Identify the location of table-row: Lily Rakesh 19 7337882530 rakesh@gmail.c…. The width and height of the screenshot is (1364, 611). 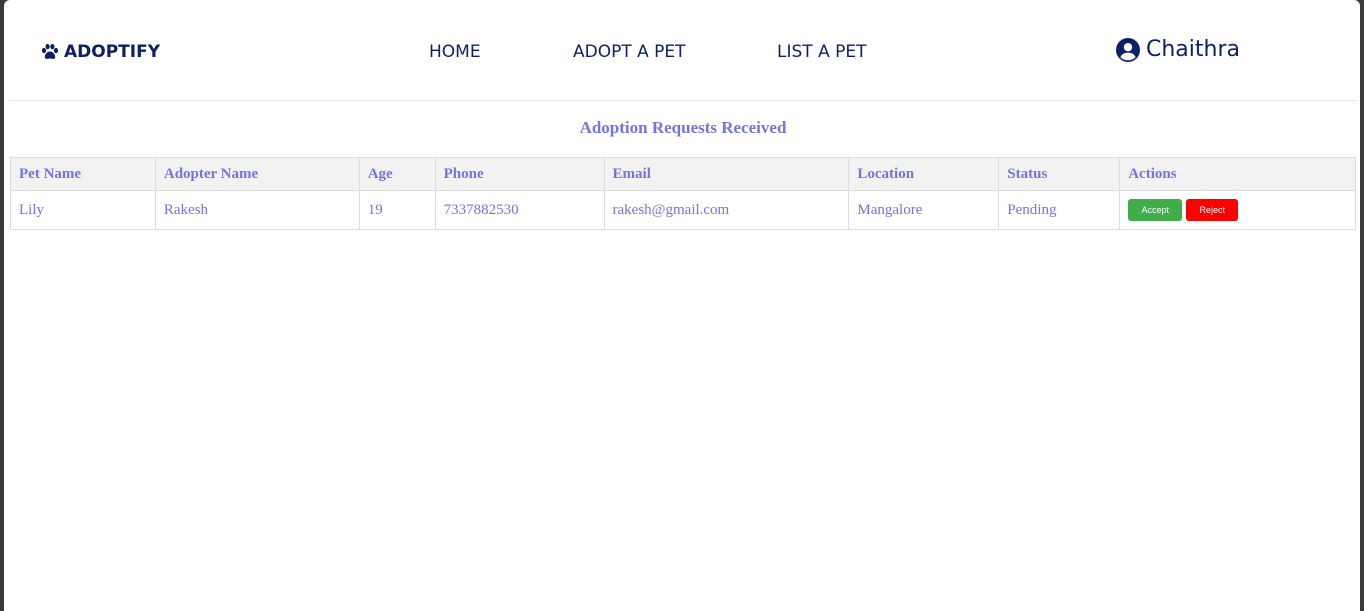
(683, 210).